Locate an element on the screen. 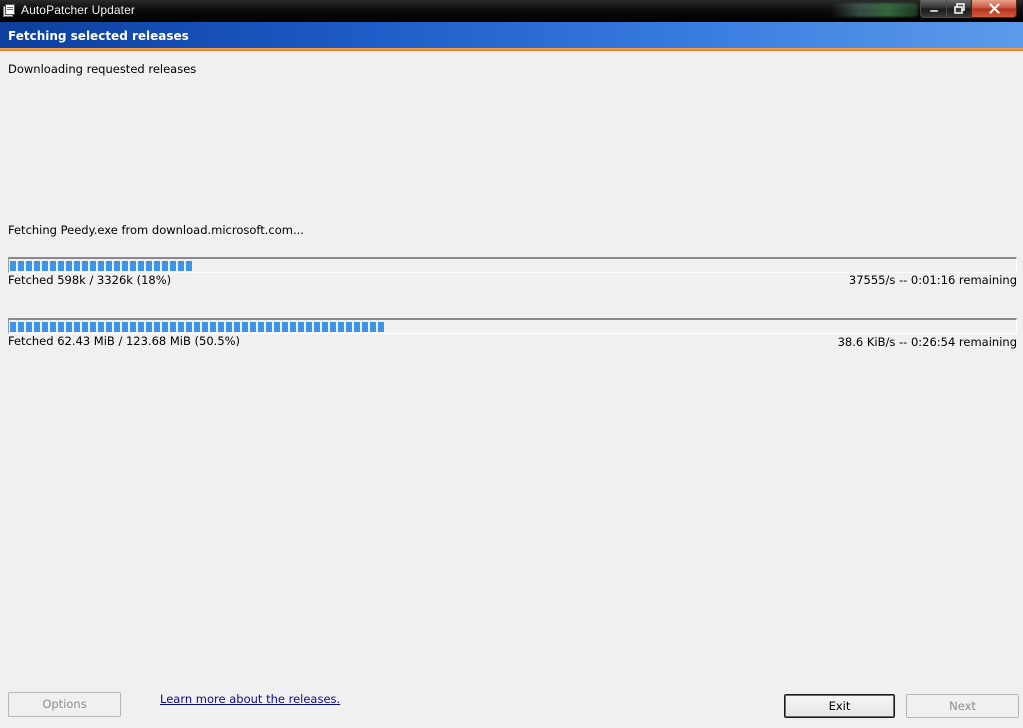  restore-icon is located at coordinates (959, 8).